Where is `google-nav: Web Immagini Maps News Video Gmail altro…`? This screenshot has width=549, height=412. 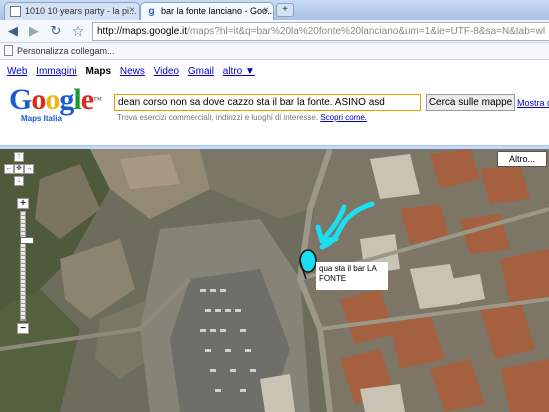
google-nav: Web Immagini Maps News Video Gmail altro… is located at coordinates (134, 71).